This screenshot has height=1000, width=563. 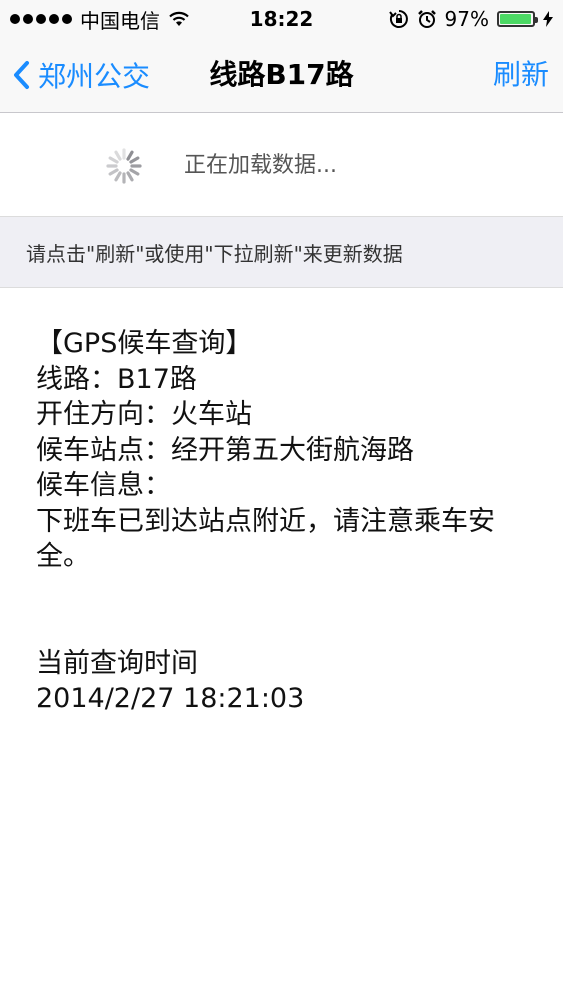 I want to click on refresh-button: 刷新, so click(x=521, y=75).